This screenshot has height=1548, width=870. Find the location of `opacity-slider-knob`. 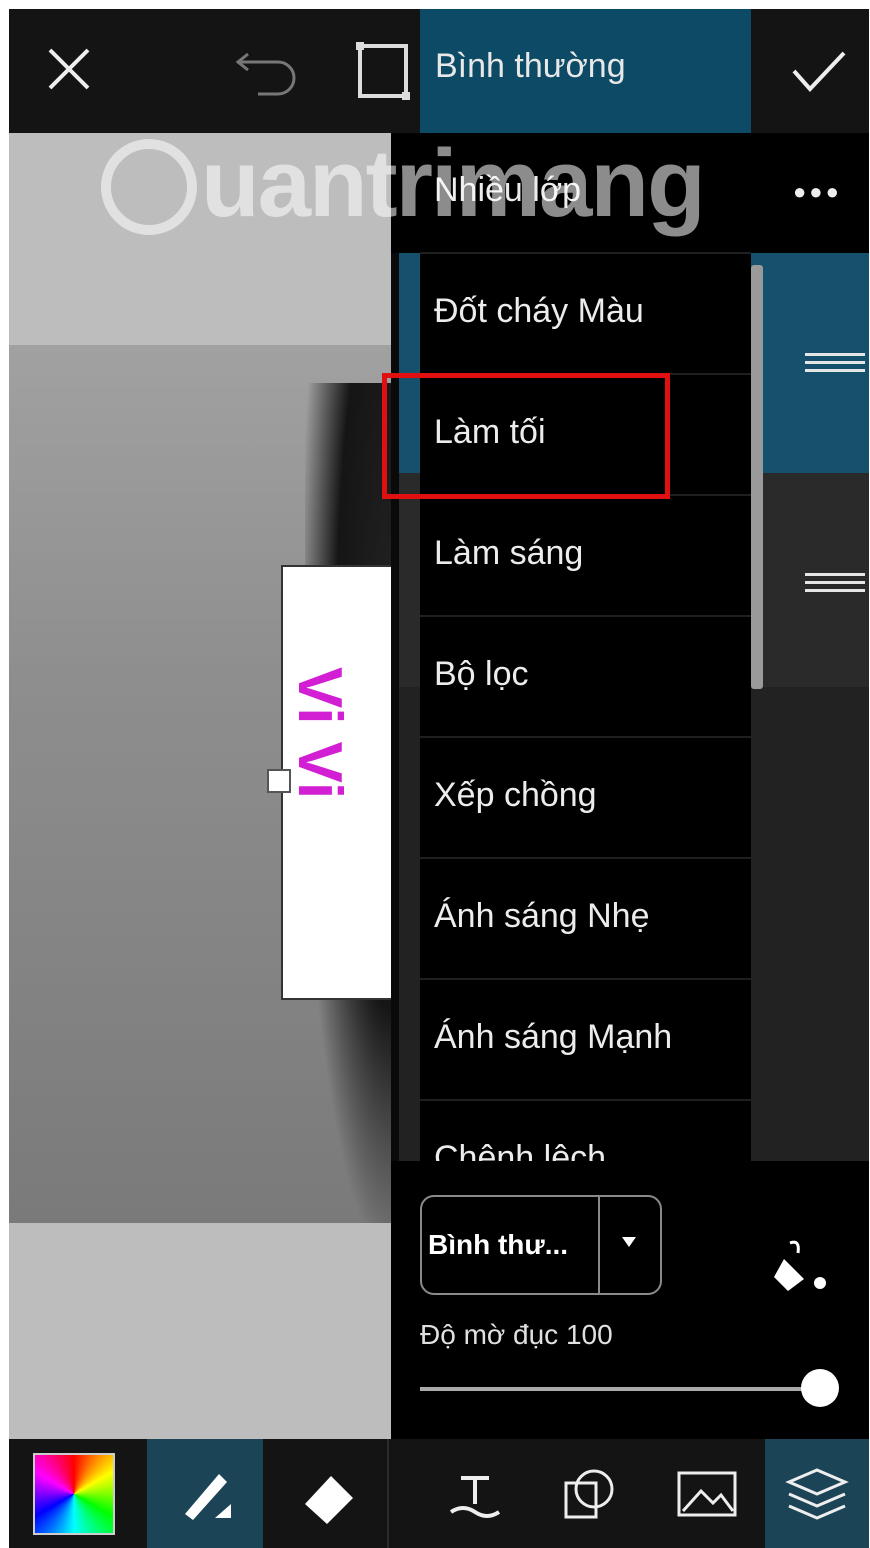

opacity-slider-knob is located at coordinates (820, 1388).